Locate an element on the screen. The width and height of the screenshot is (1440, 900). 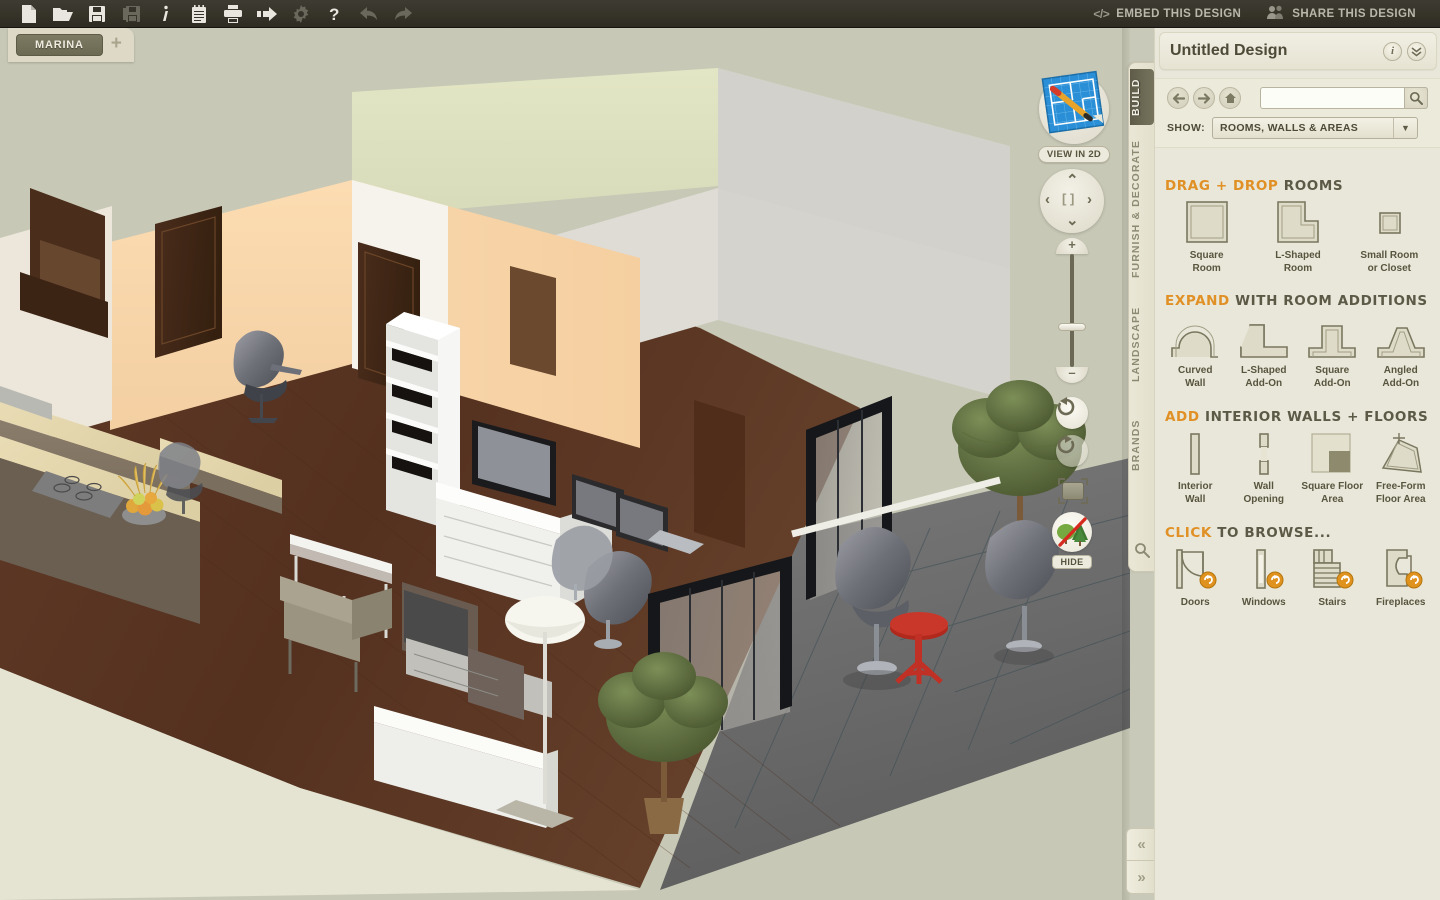
toolbar-icon-group: ? is located at coordinates (210, 14).